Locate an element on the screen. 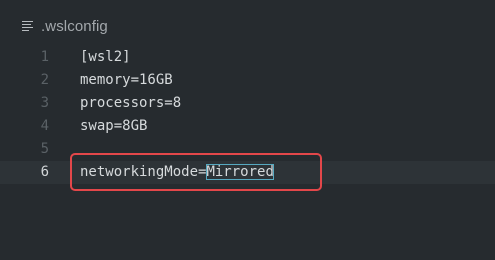 The image size is (495, 260). code-line: 4 swap=8GB is located at coordinates (247, 126).